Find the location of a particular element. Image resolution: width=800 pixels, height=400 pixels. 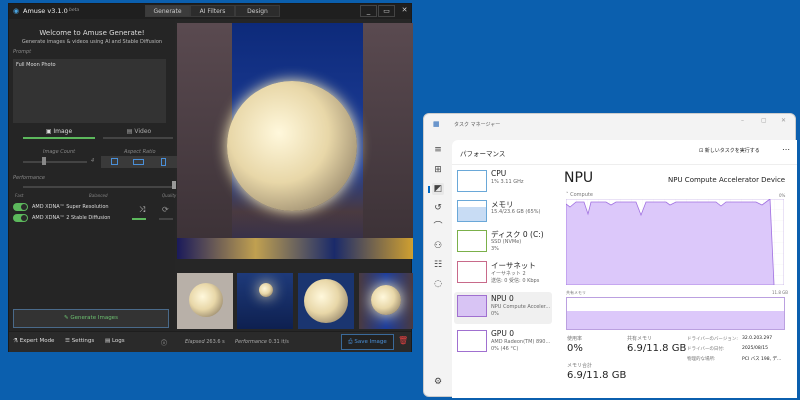

item-sub2: 3% is located at coordinates (495, 249).